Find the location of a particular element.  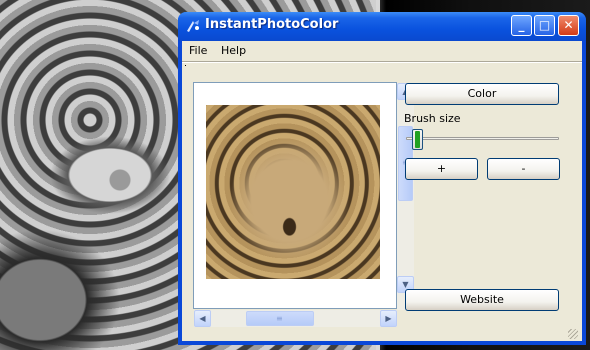

menu-file: File is located at coordinates (198, 50).